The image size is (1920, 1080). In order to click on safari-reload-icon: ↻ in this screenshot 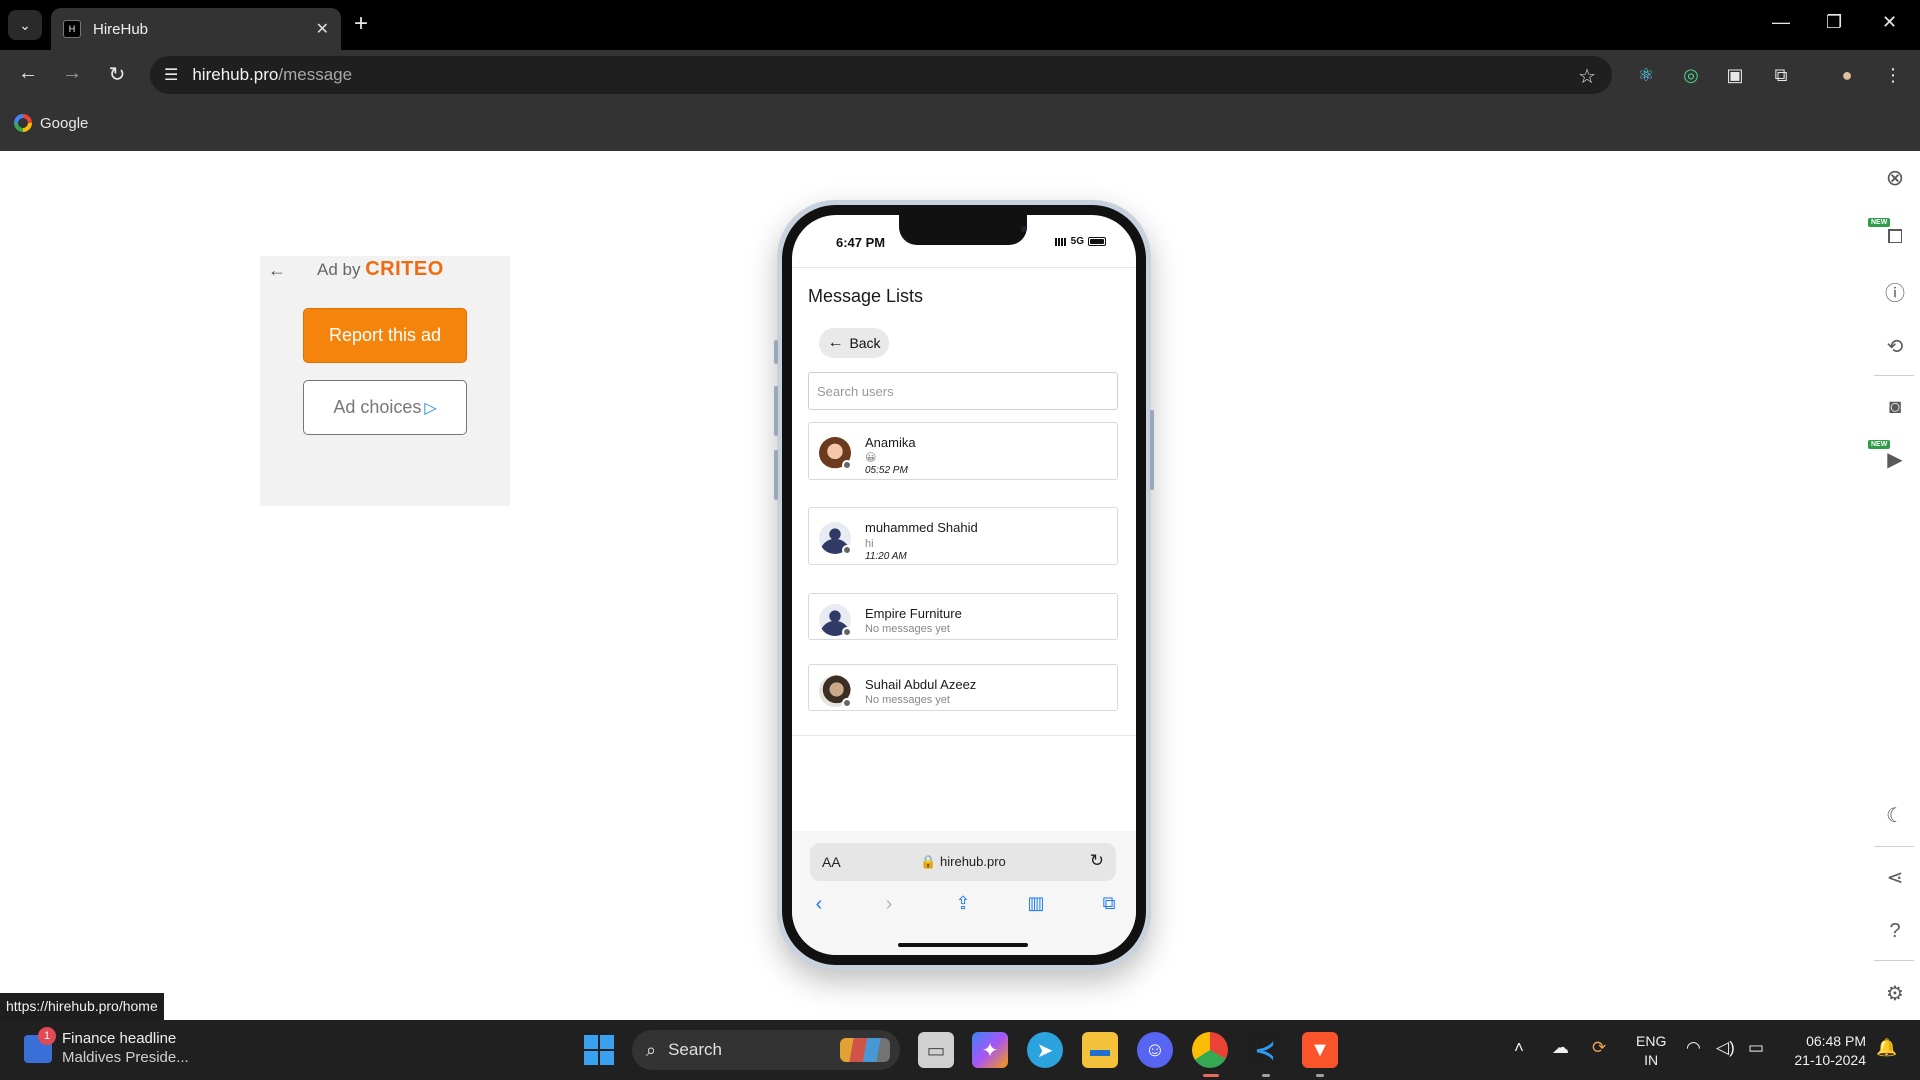, I will do `click(1097, 861)`.